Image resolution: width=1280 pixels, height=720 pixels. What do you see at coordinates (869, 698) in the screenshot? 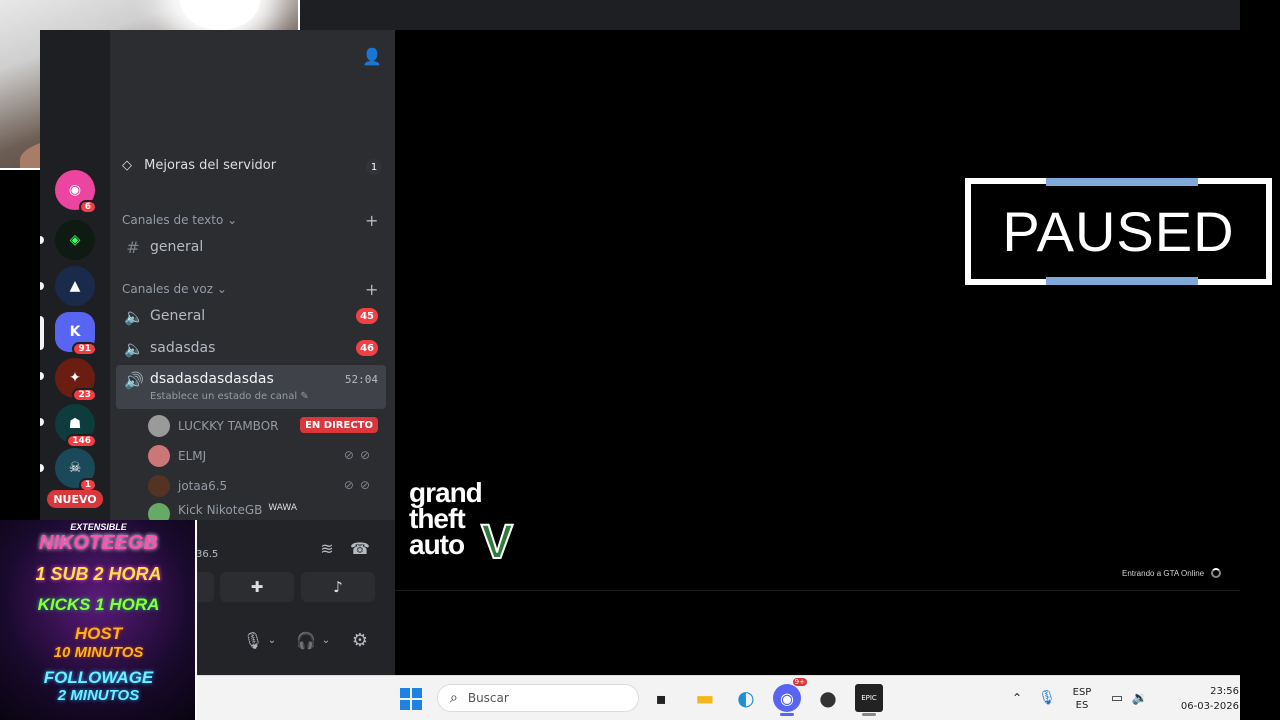
I see `epic-games-icon: EPIC` at bounding box center [869, 698].